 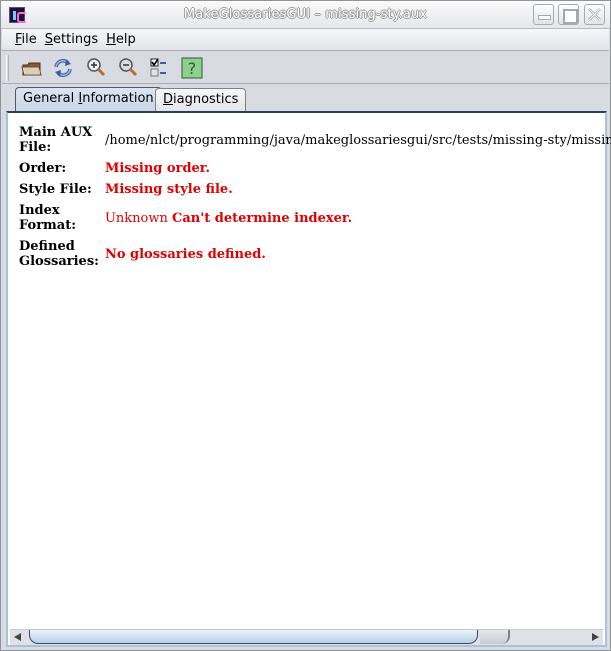 I want to click on help-icon: ?, so click(x=192, y=68).